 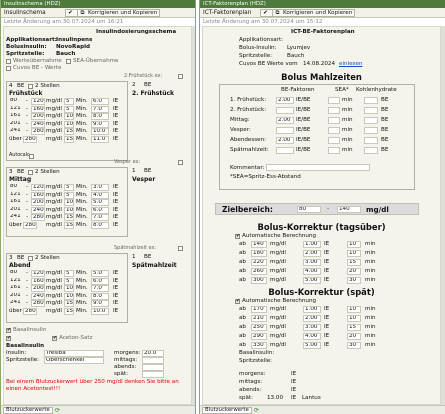 I want to click on sea-checkbox, so click(x=68, y=61).